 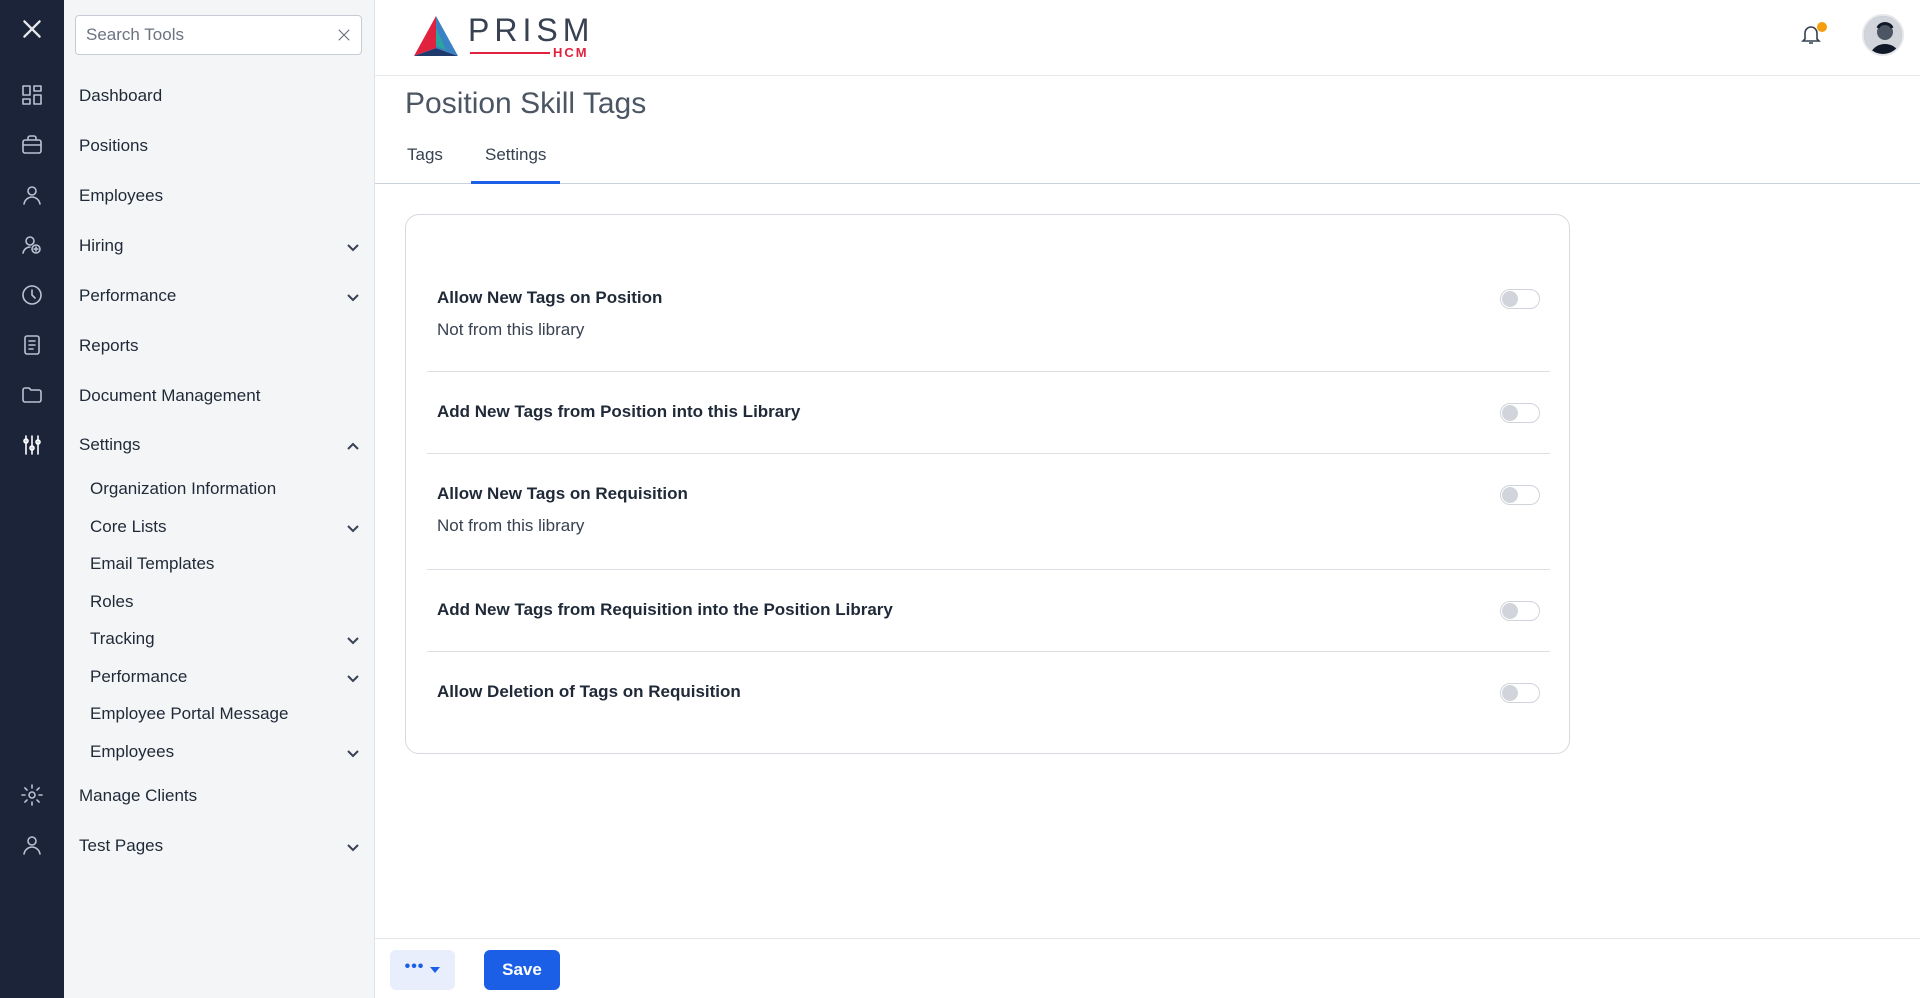 I want to click on submenu-item-performance: Performance, so click(x=229, y=677).